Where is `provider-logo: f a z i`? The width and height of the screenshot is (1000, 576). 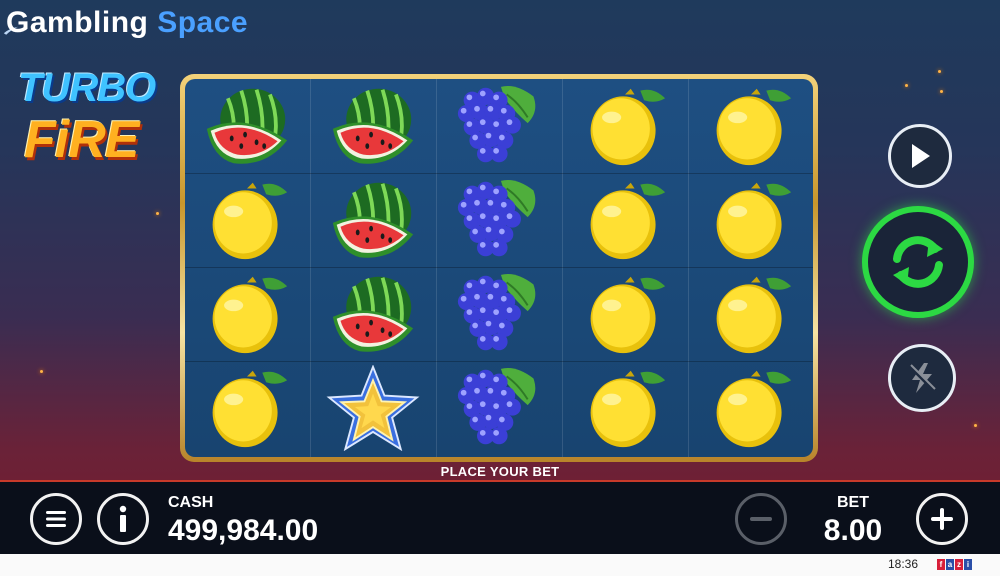 provider-logo: f a z i is located at coordinates (954, 564).